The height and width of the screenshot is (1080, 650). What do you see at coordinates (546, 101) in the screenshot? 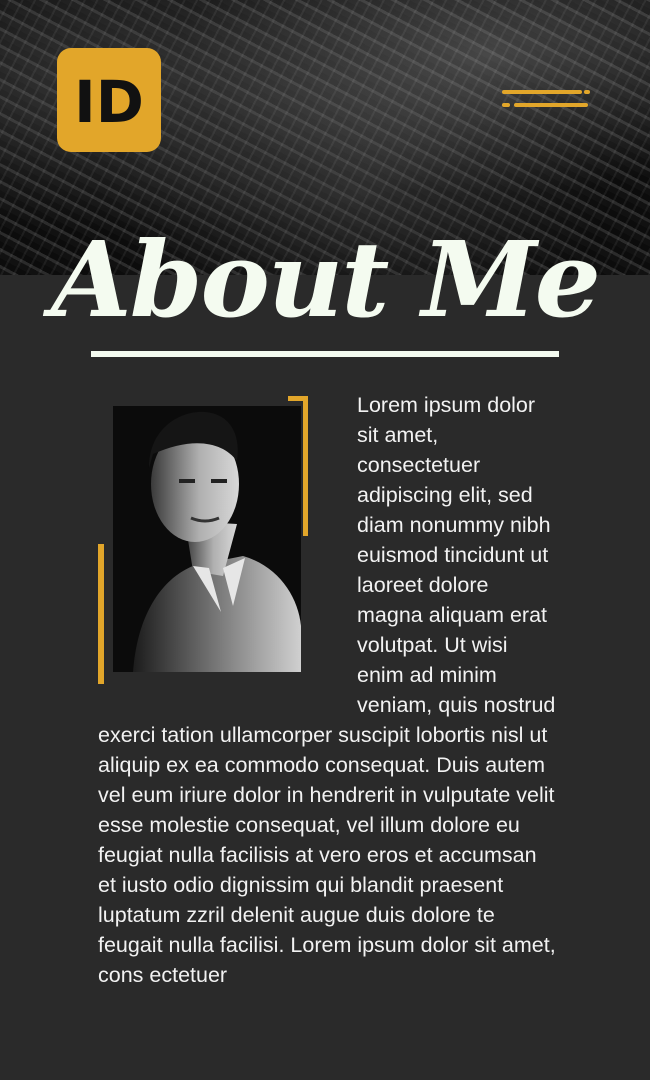
I see `menu-button` at bounding box center [546, 101].